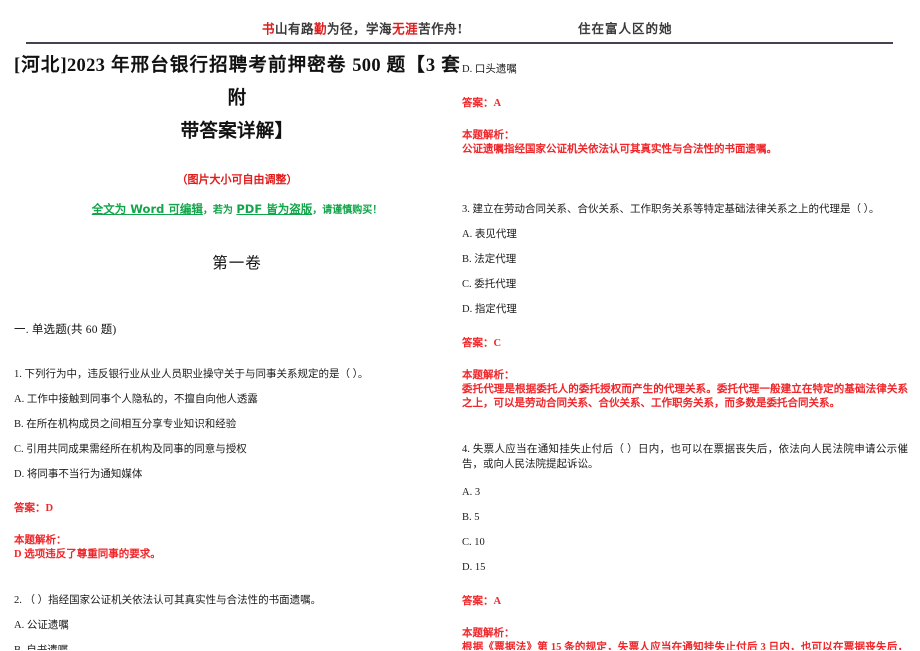  What do you see at coordinates (147, 209) in the screenshot?
I see `word-editable-link: 全文为 Word 可编辑` at bounding box center [147, 209].